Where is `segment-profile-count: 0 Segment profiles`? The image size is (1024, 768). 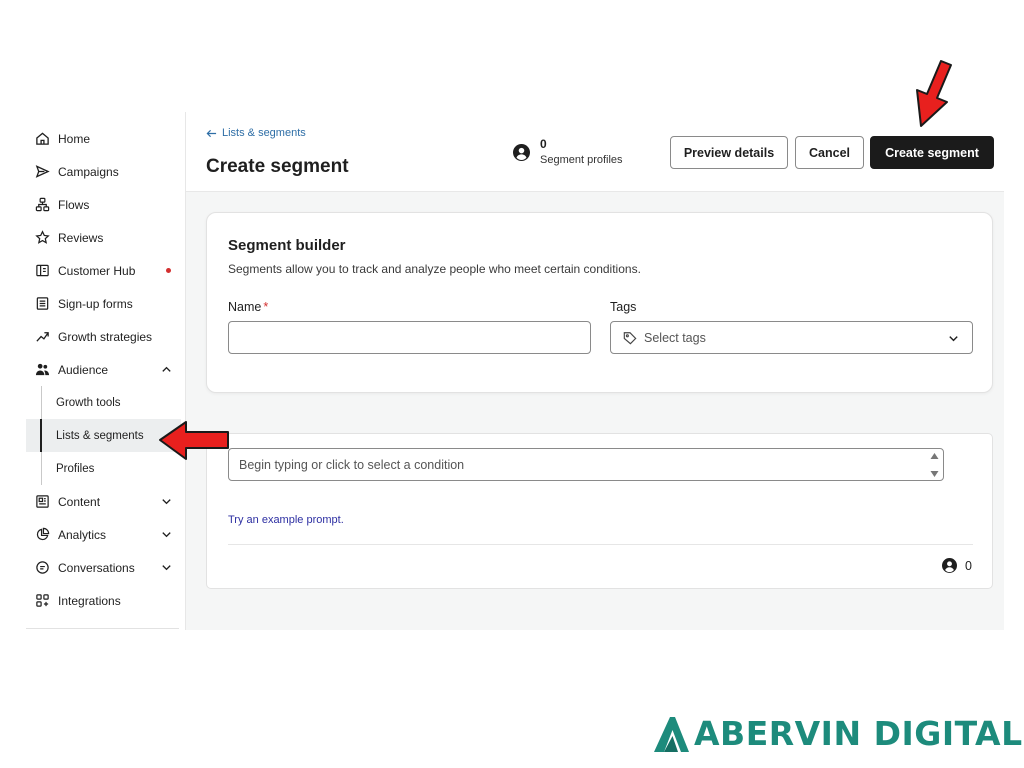 segment-profile-count: 0 Segment profiles is located at coordinates (568, 152).